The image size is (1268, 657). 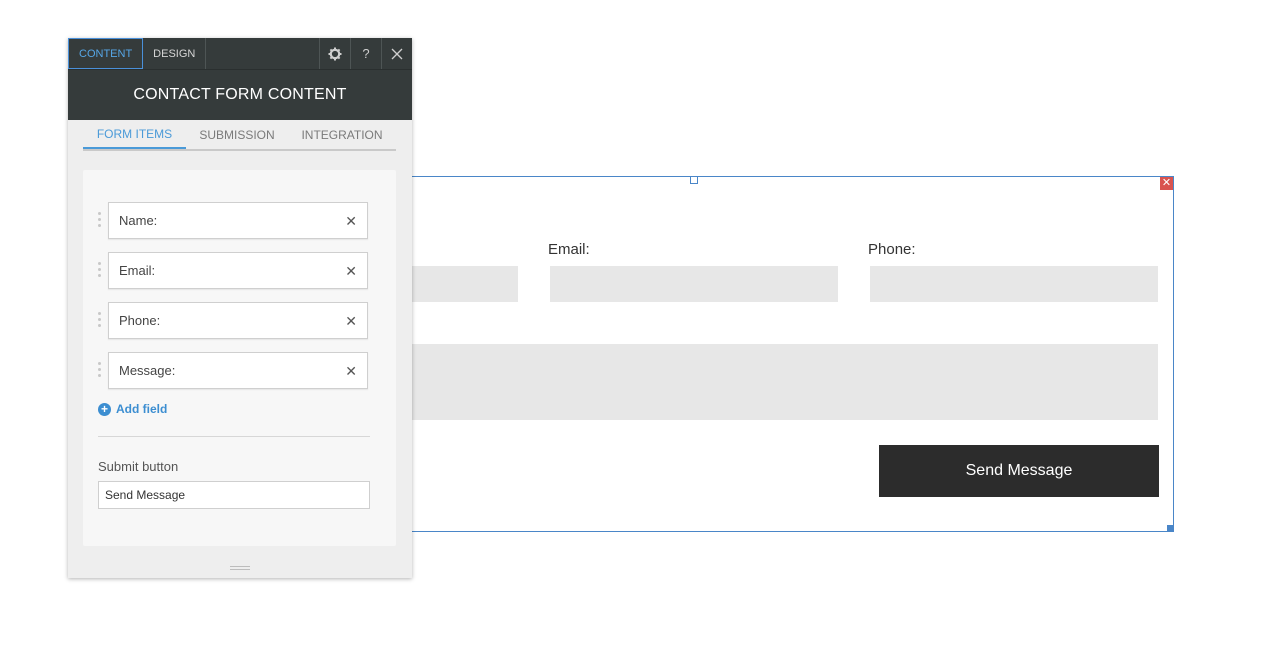 I want to click on phone-label: Phone:, so click(x=892, y=249).